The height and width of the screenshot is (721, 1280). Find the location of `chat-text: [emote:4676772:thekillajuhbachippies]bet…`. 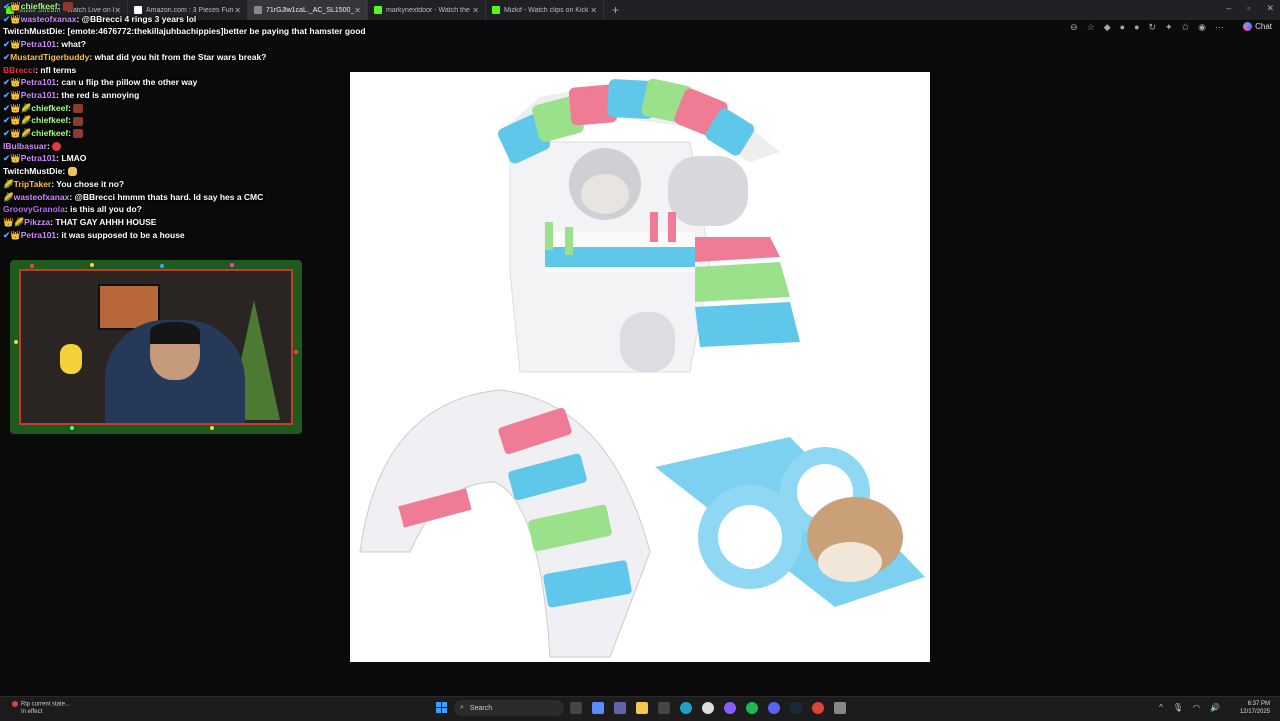

chat-text: [emote:4676772:thekillajuhbachippies]bet… is located at coordinates (216, 31).